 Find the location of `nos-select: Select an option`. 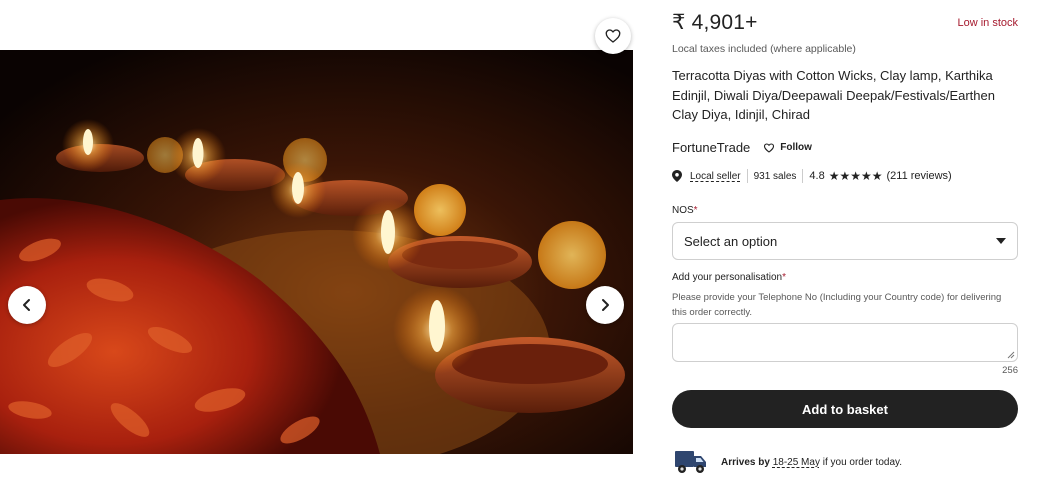

nos-select: Select an option is located at coordinates (845, 241).